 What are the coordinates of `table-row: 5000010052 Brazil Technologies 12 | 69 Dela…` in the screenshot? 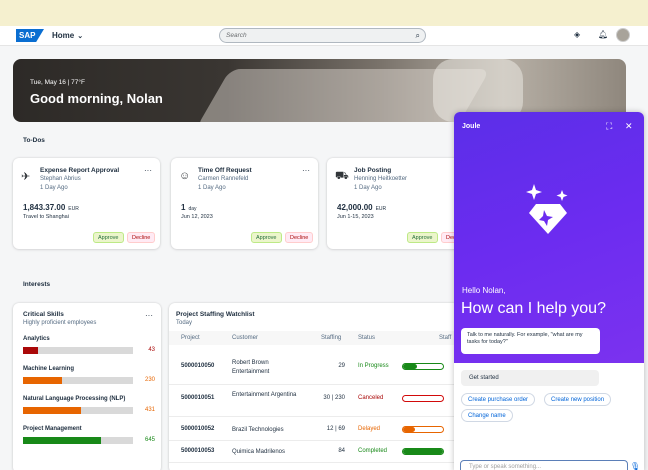 It's located at (314, 430).